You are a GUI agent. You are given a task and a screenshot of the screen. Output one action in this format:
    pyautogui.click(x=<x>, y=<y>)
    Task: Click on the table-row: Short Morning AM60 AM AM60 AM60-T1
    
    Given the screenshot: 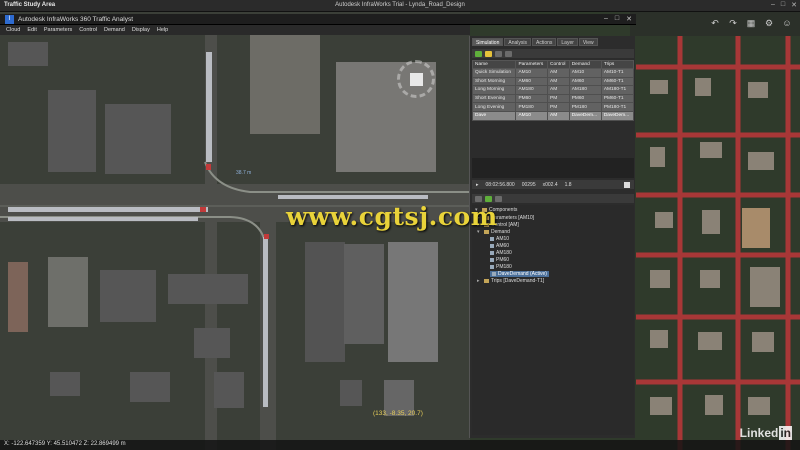 What is the action you would take?
    pyautogui.click(x=553, y=81)
    